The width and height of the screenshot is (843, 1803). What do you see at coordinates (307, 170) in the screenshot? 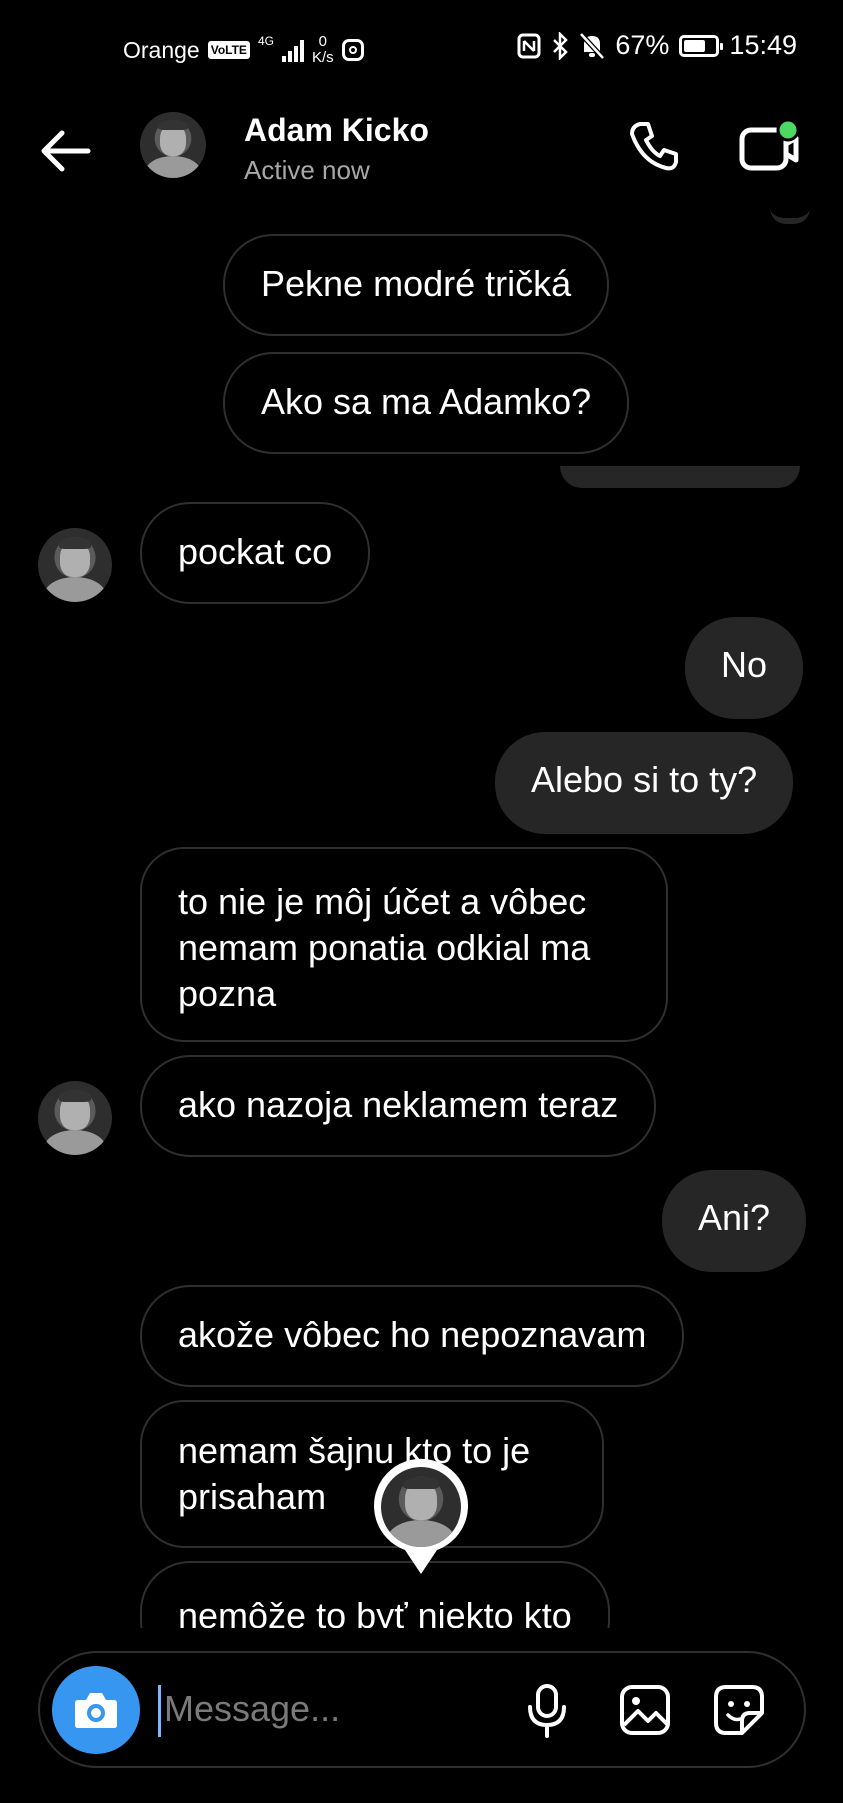
I see `contact-status: Active now` at bounding box center [307, 170].